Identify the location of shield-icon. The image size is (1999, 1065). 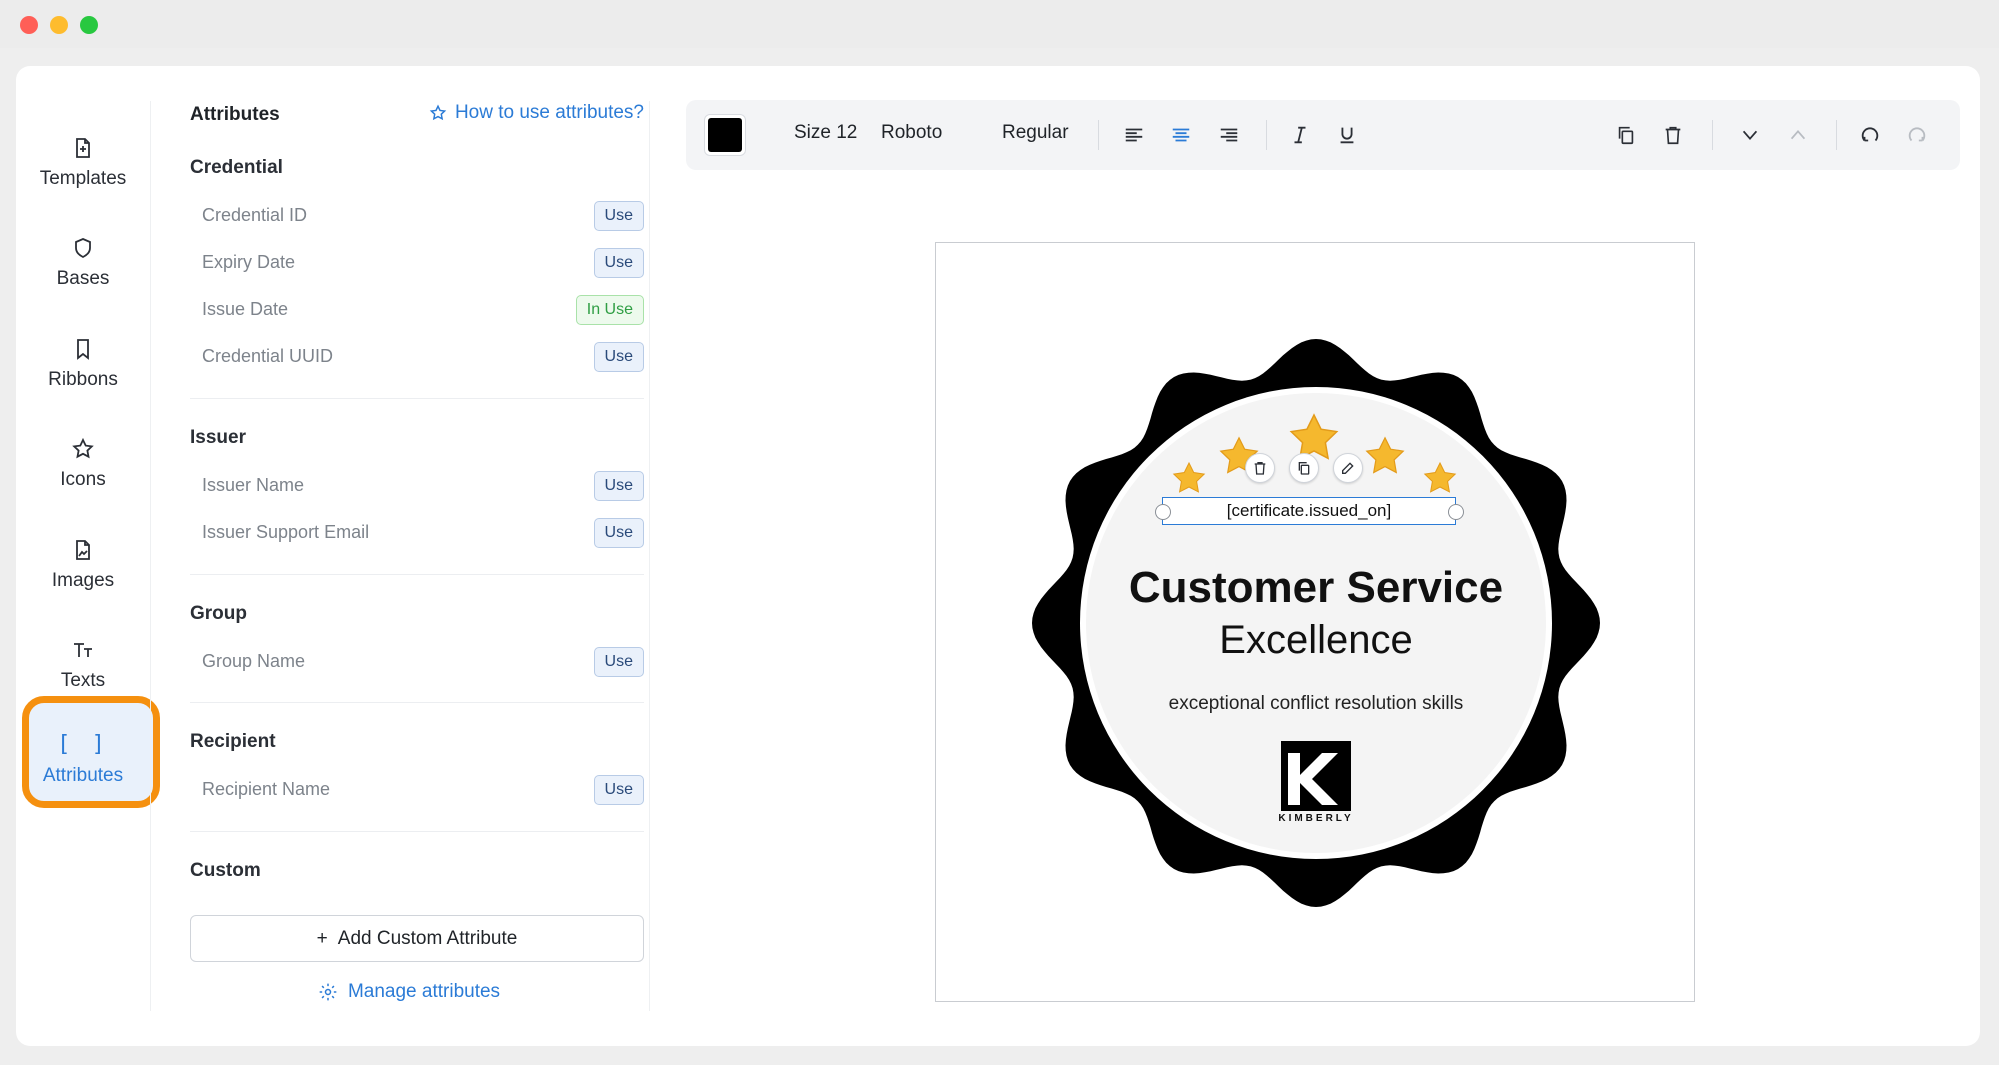
(83, 248).